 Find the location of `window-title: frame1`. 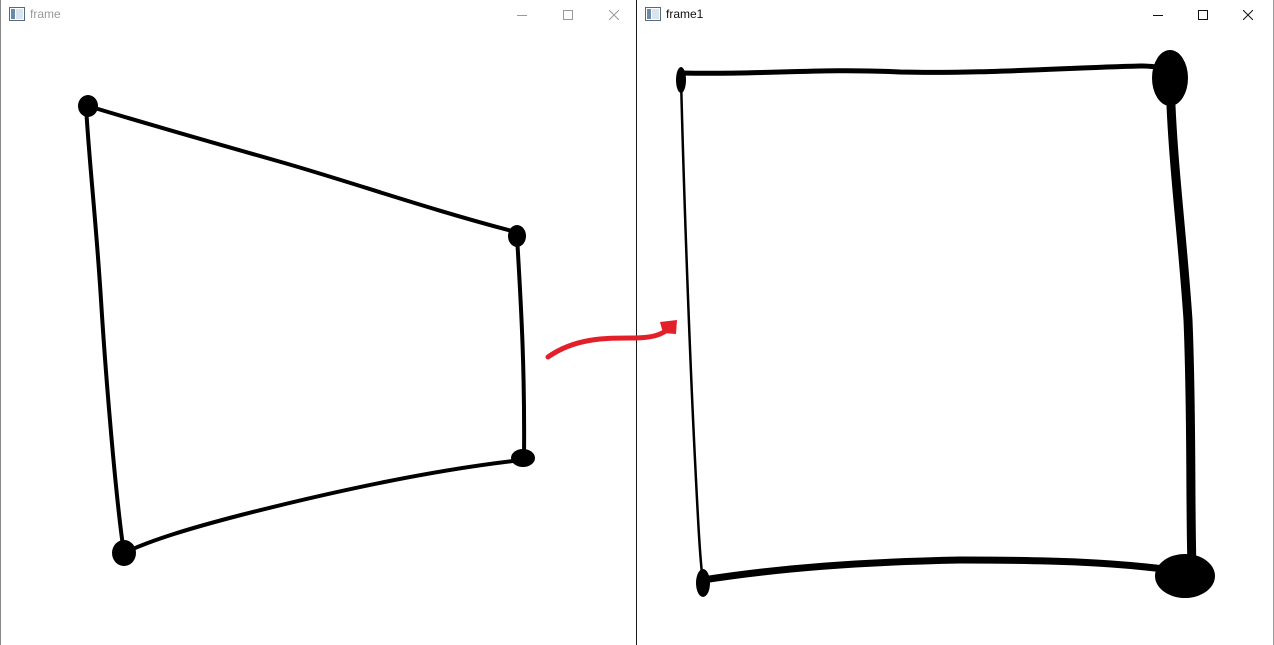

window-title: frame1 is located at coordinates (685, 14).